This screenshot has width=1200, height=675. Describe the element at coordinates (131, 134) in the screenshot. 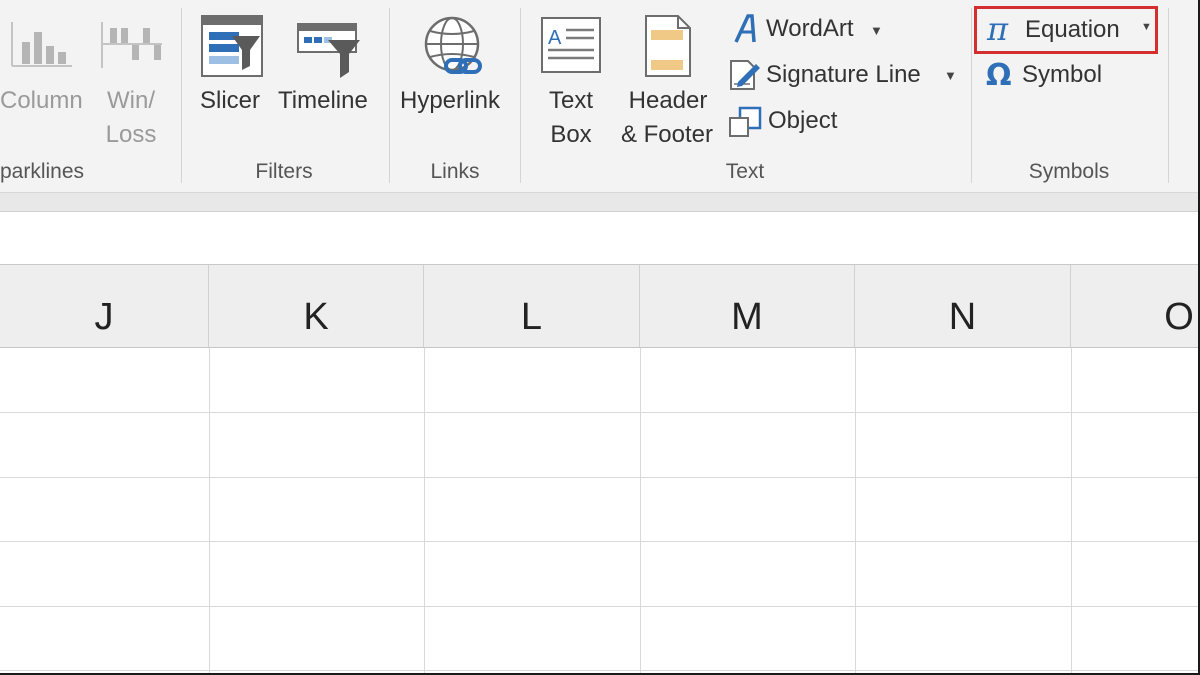

I see `sparkline-winloss-label-2: Loss` at that location.